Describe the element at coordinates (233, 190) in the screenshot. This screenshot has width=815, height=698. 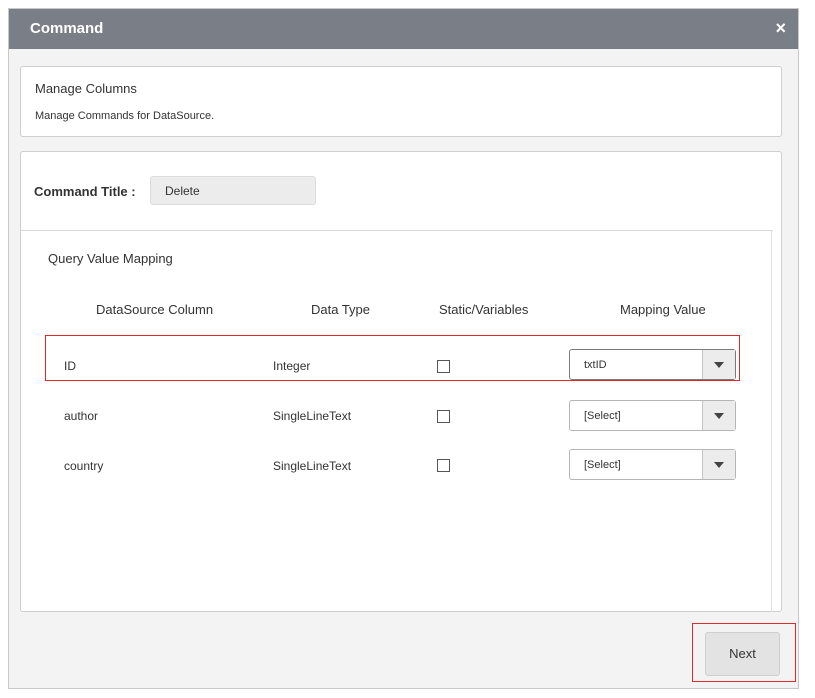
I see `command-title-field: Delete` at that location.